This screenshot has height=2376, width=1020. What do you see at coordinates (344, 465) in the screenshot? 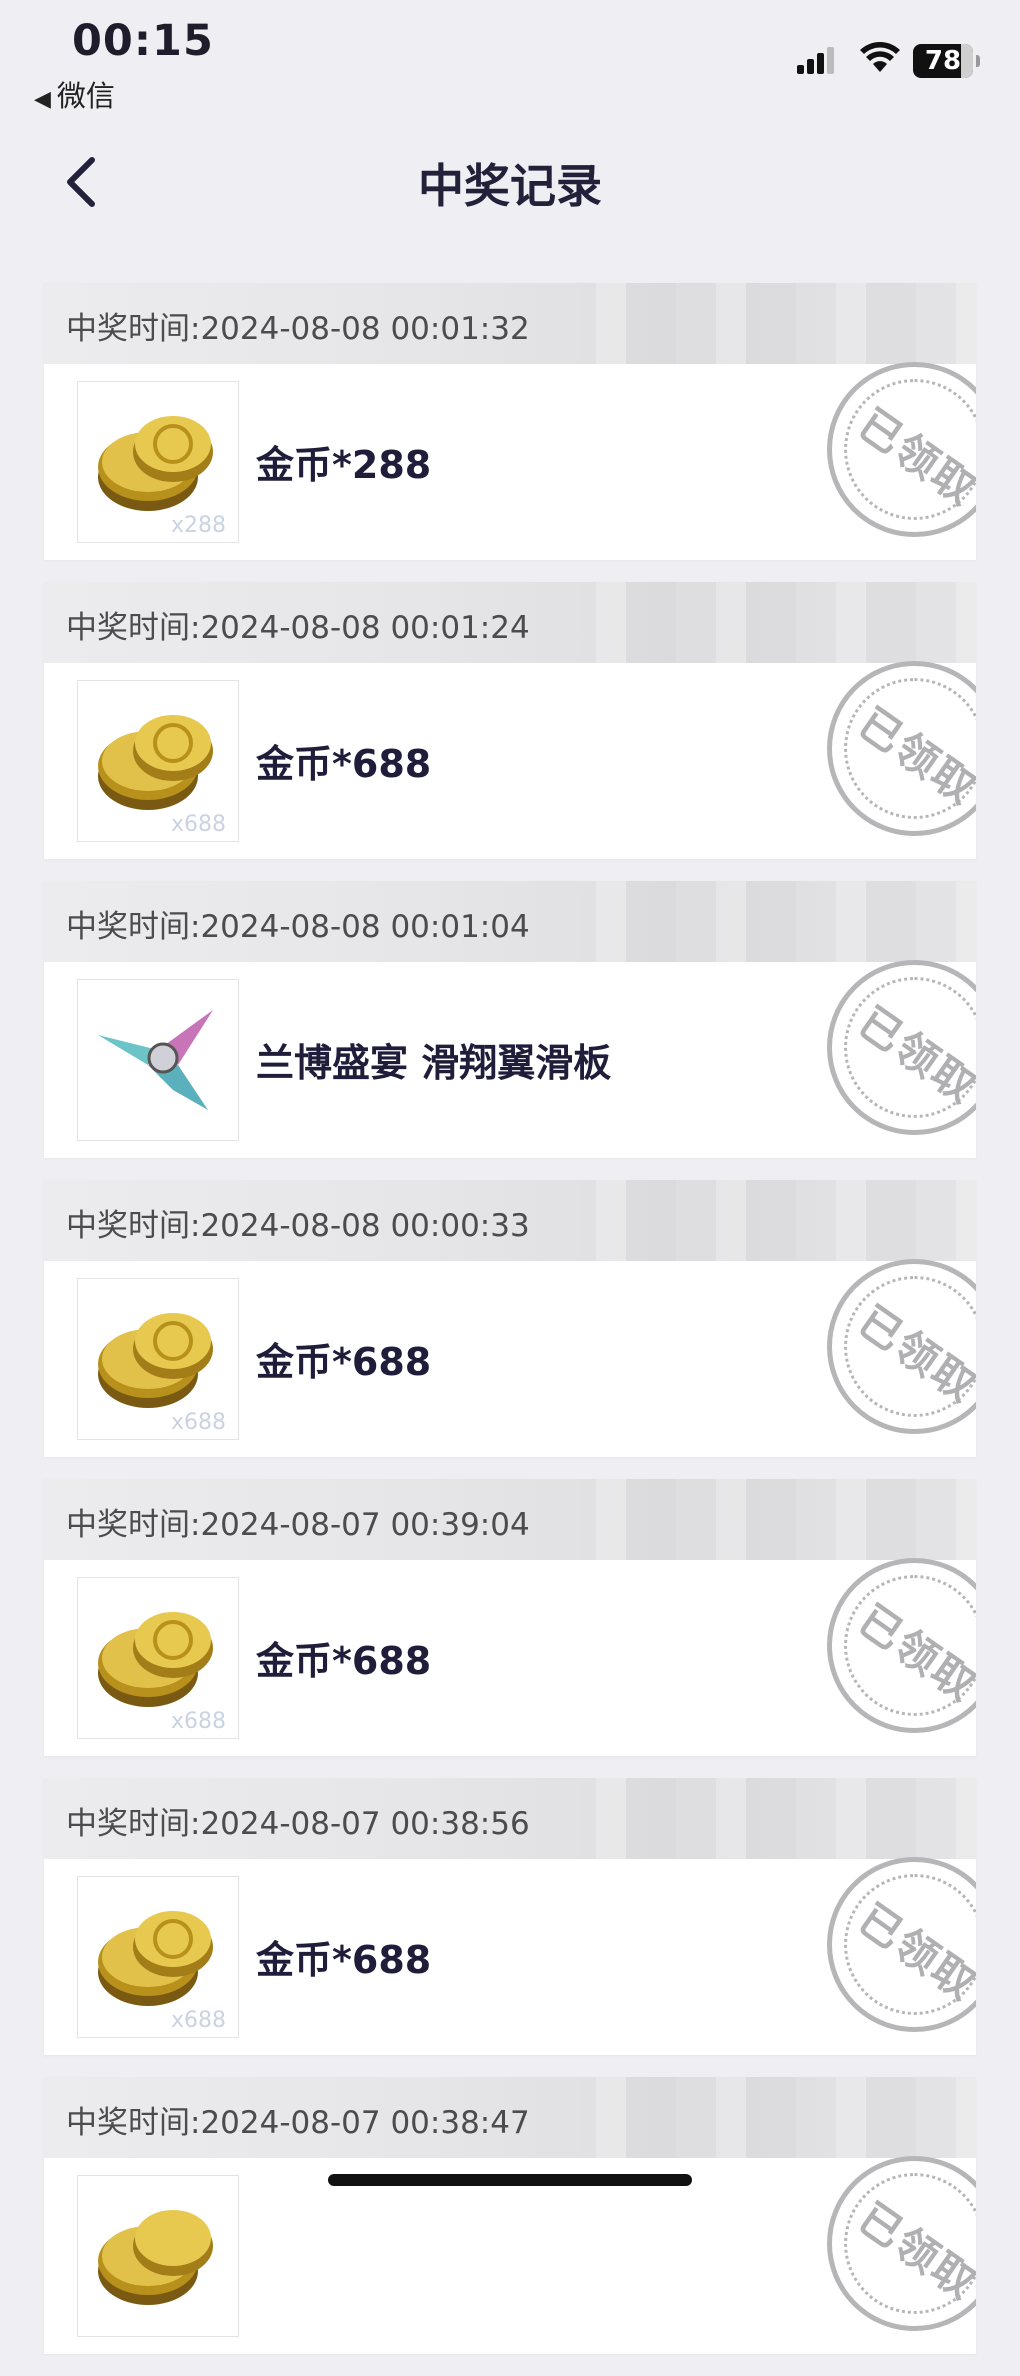
I see `prize-name: 金币*288` at bounding box center [344, 465].